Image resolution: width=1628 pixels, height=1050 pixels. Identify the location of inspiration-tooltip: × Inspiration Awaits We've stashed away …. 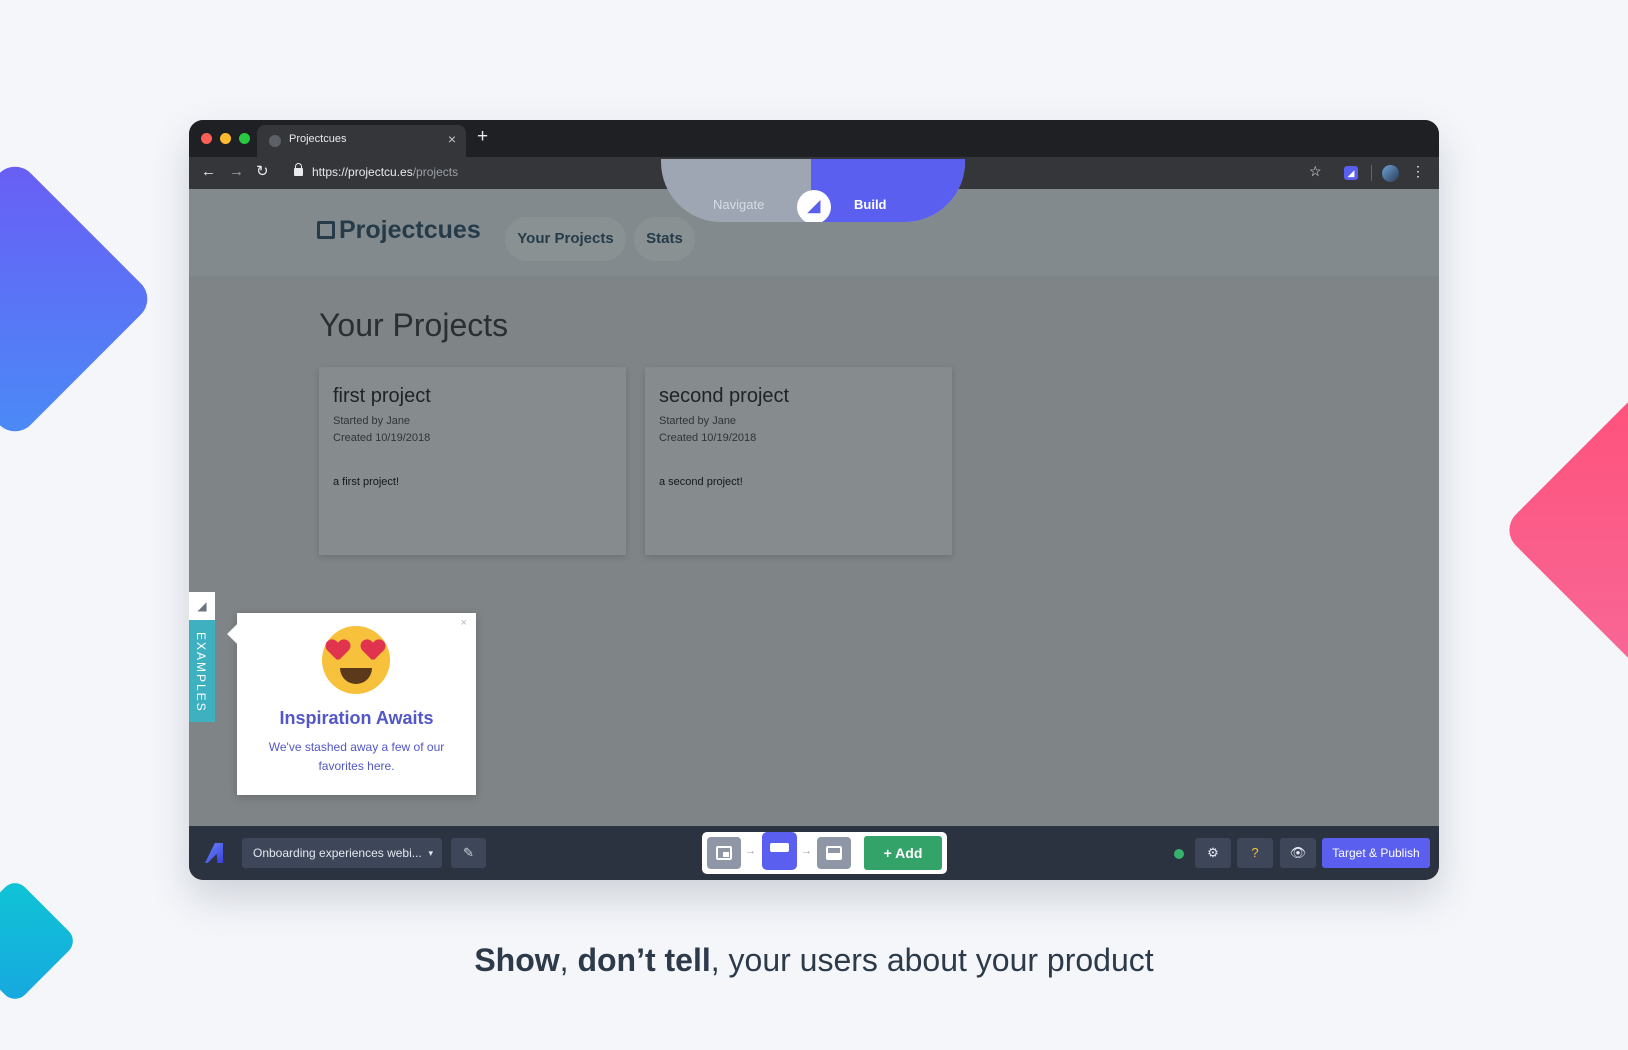
(351, 704).